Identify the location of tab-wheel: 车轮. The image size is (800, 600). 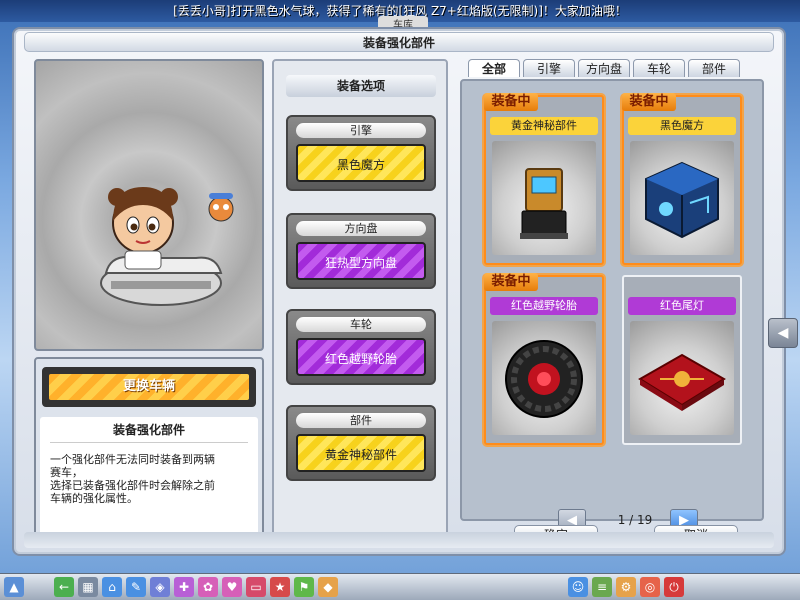
(659, 68).